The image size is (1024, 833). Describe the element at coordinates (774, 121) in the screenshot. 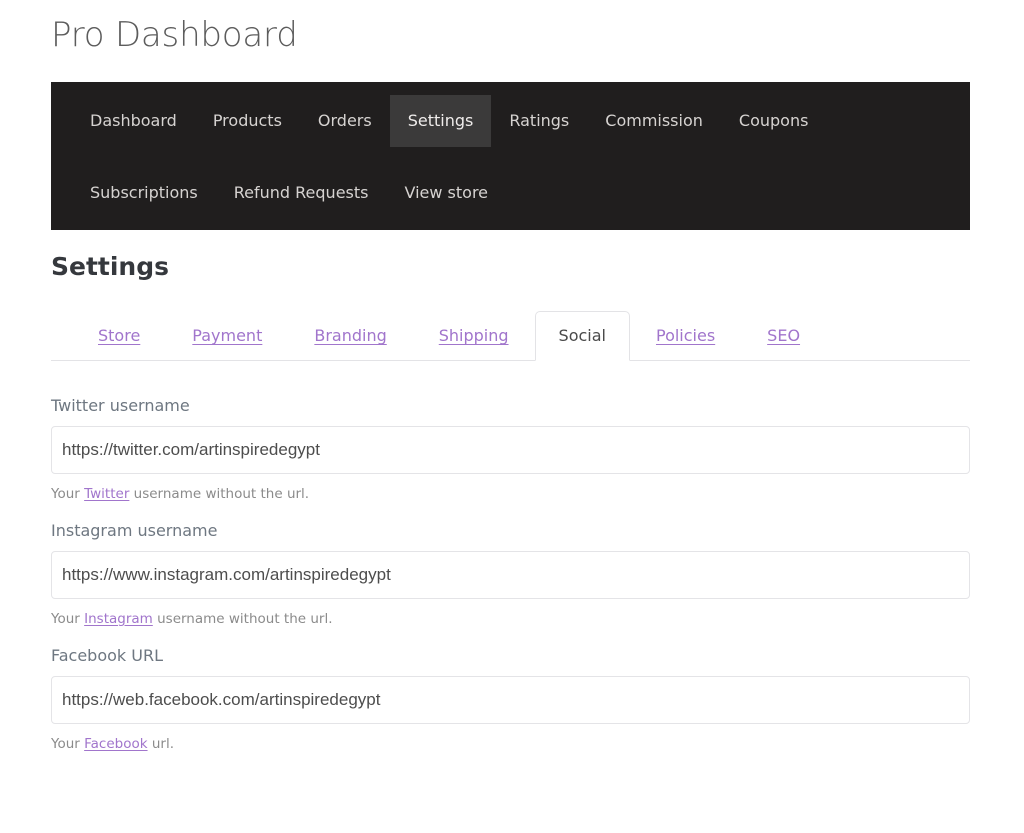

I see `nav-item-coupons: Coupons` at that location.